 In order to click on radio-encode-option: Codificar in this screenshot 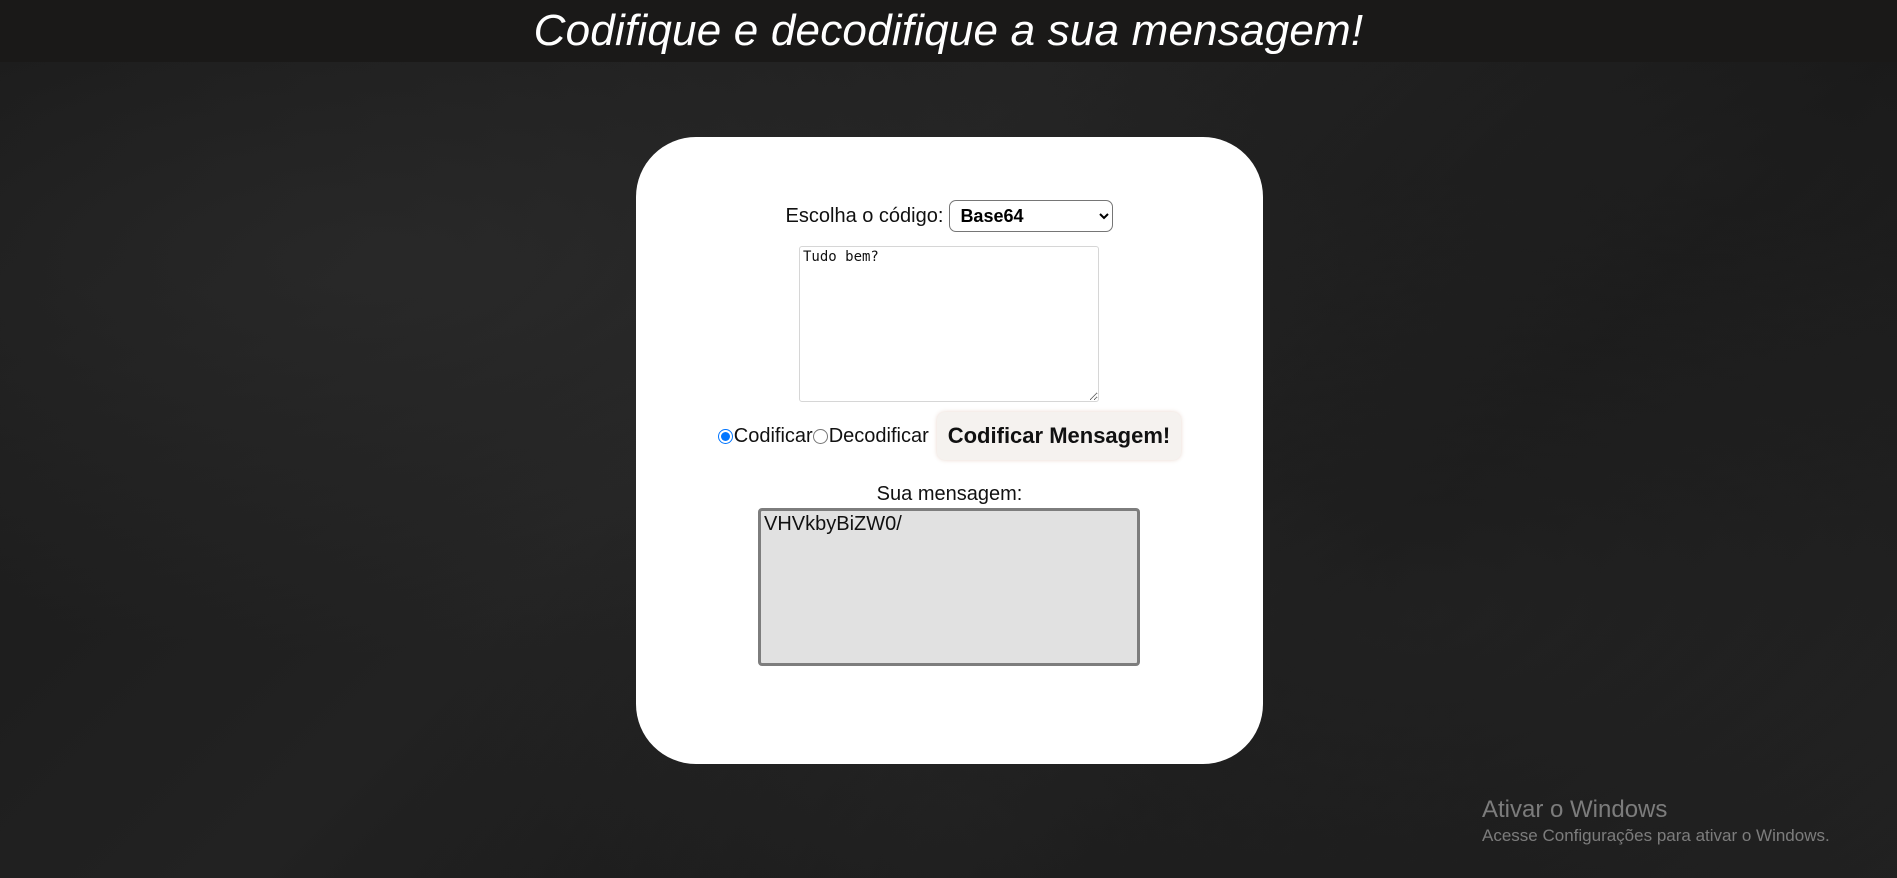, I will do `click(765, 436)`.